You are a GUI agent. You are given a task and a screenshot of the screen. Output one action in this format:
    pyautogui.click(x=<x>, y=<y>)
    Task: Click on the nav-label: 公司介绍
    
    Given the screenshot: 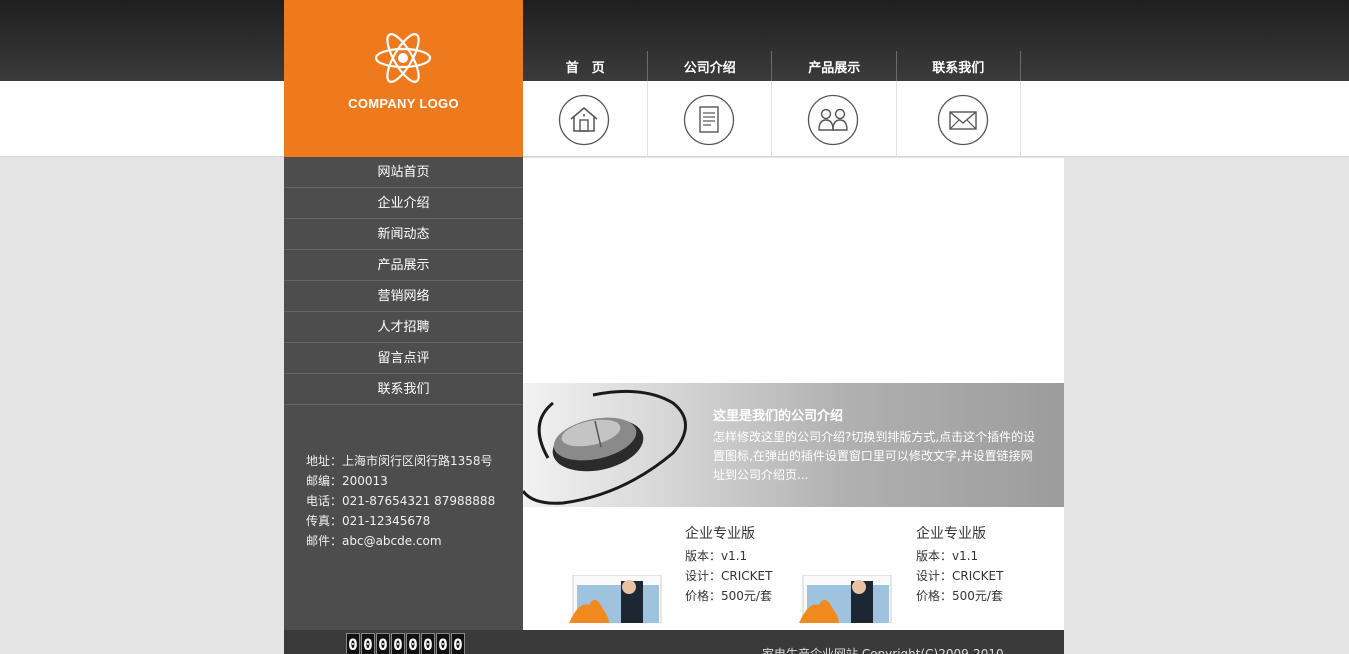 What is the action you would take?
    pyautogui.click(x=709, y=68)
    